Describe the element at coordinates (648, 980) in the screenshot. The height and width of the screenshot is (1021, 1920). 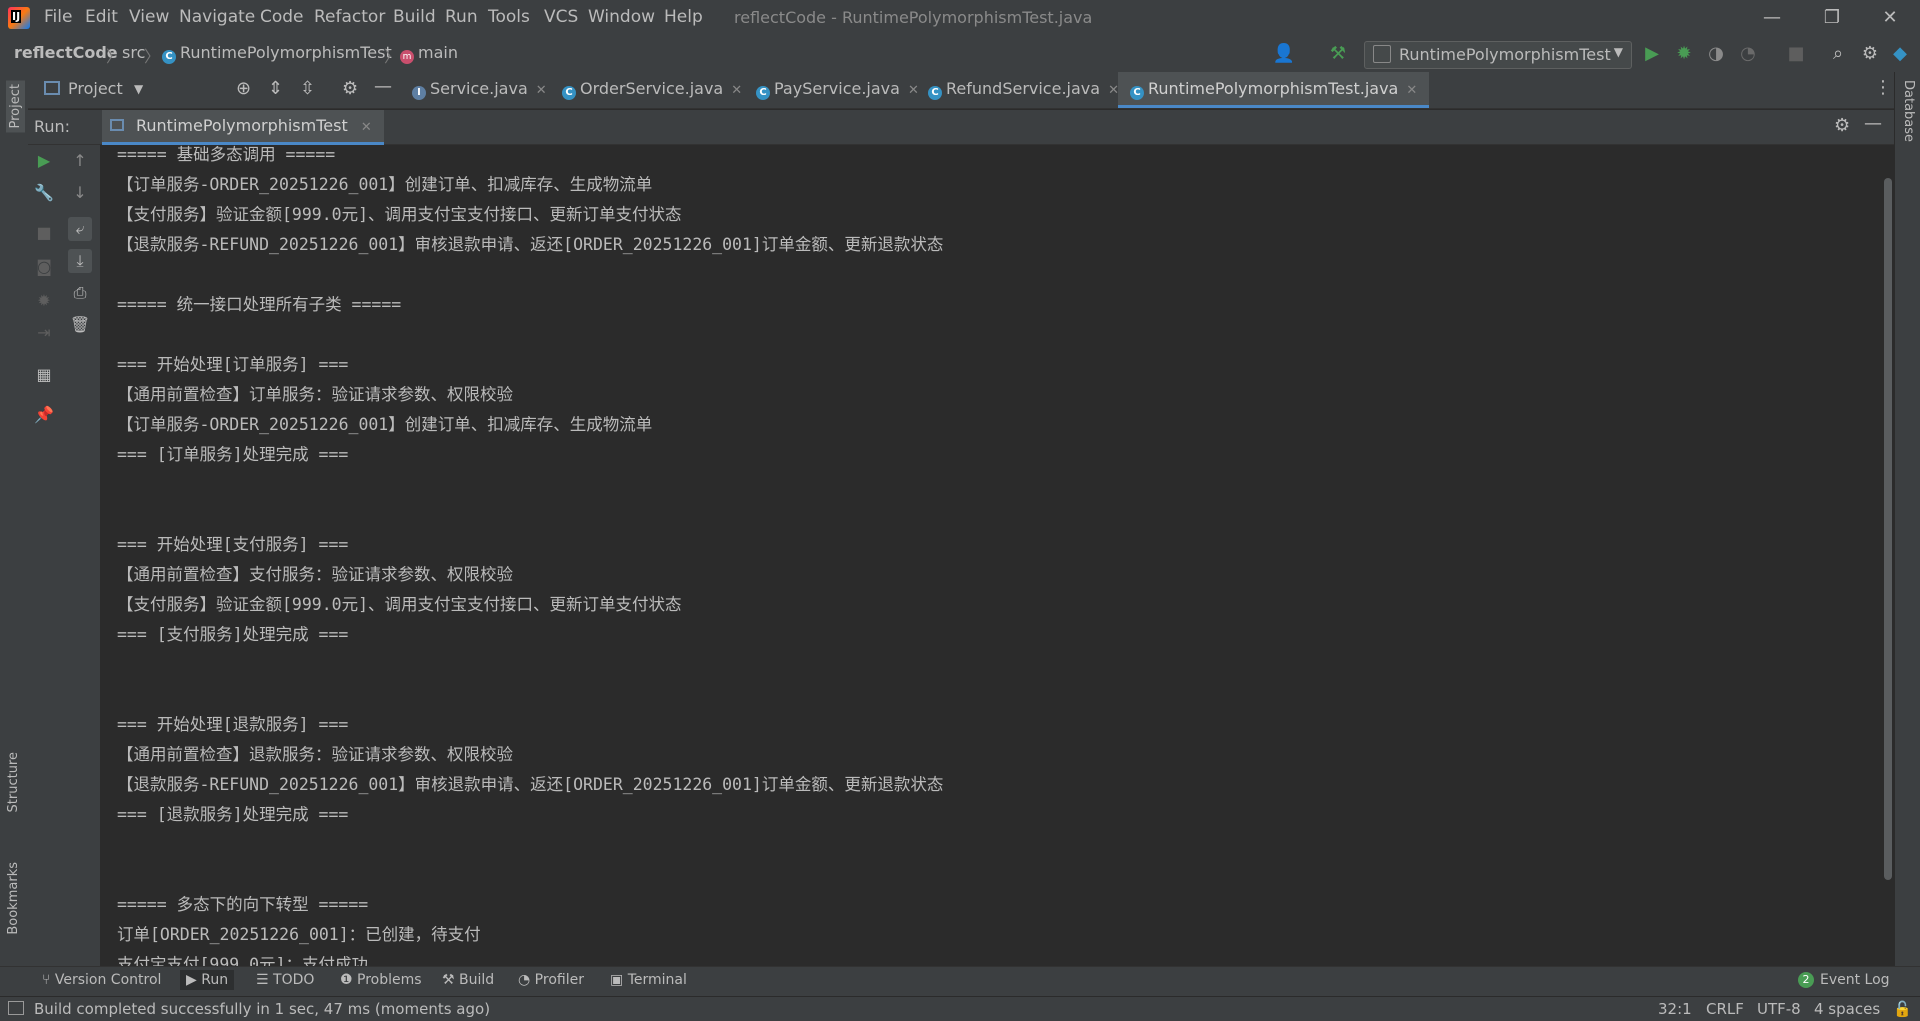
I see `terminal-tab: ▣ Terminal` at that location.